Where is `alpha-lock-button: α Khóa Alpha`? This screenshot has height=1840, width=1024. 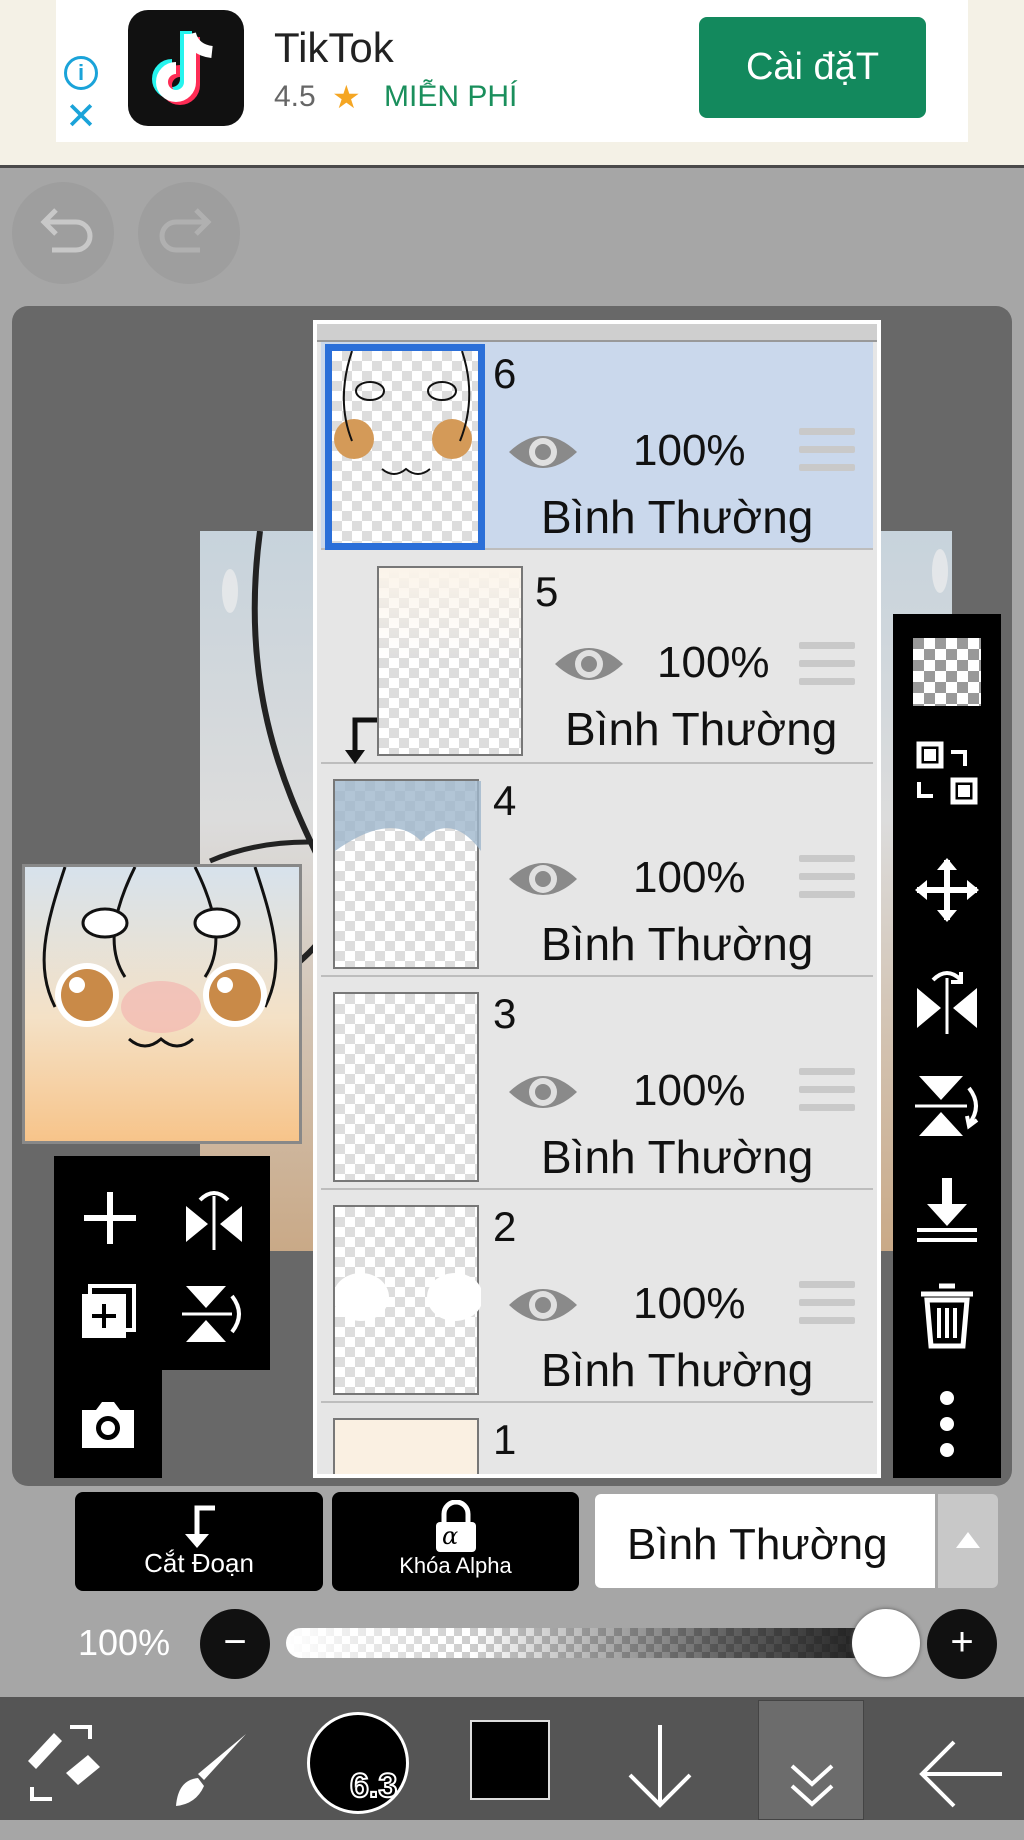 alpha-lock-button: α Khóa Alpha is located at coordinates (455, 1541).